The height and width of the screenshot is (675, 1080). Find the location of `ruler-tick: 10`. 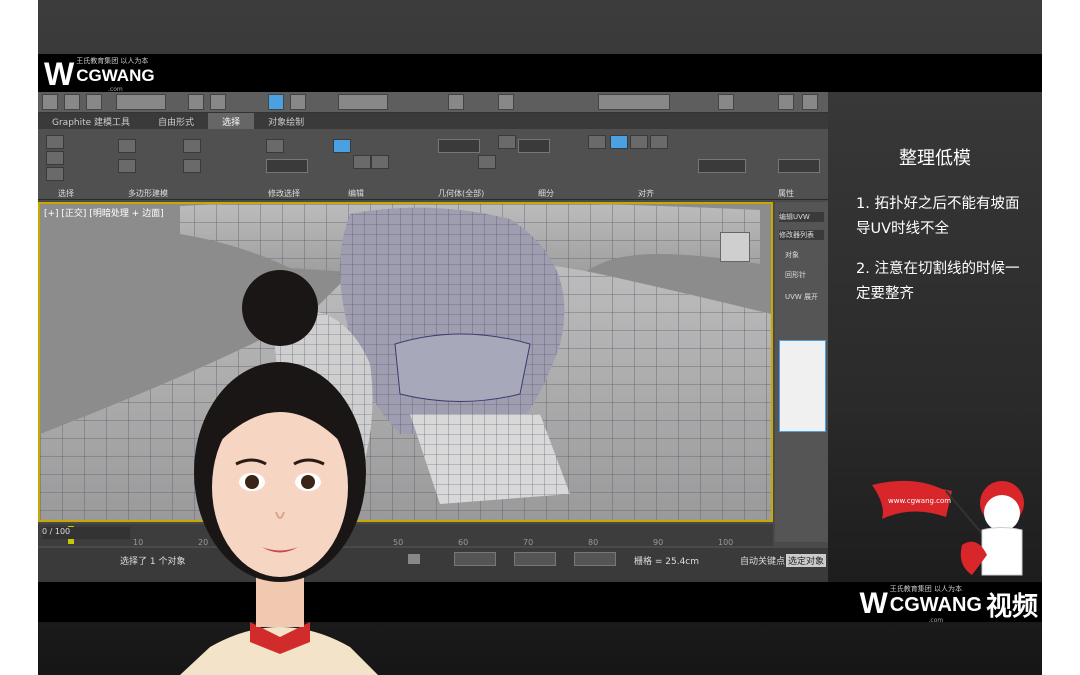

ruler-tick: 10 is located at coordinates (138, 542).